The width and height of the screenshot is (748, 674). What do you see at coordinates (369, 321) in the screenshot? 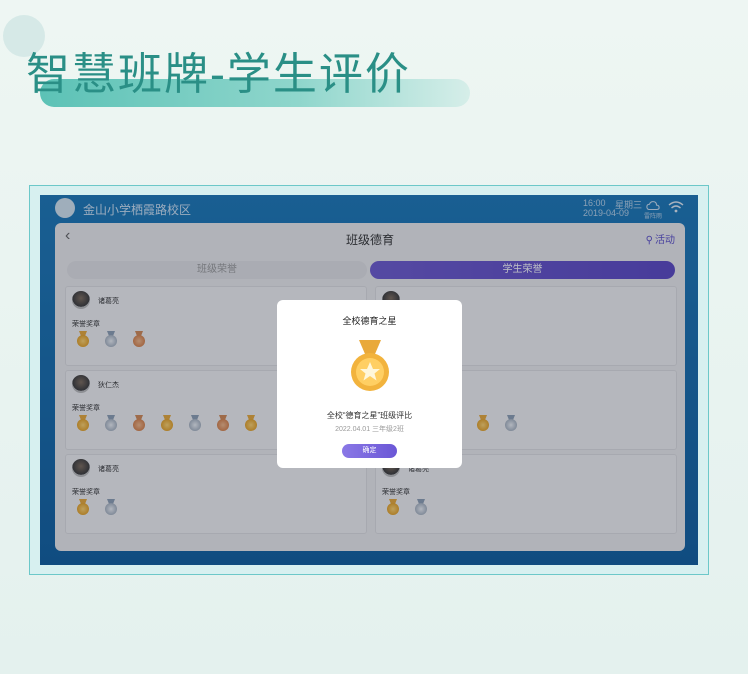
I see `modal-title: 全校德育之星` at bounding box center [369, 321].